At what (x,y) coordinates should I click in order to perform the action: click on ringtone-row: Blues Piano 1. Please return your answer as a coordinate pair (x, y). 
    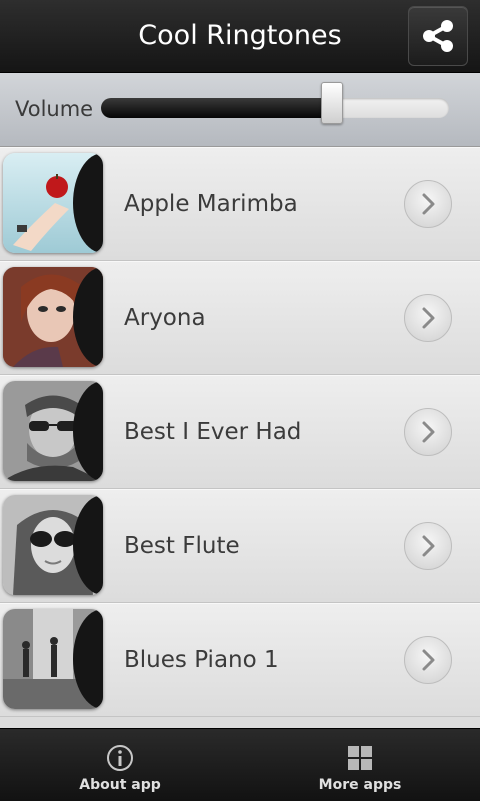
    Looking at the image, I should click on (240, 660).